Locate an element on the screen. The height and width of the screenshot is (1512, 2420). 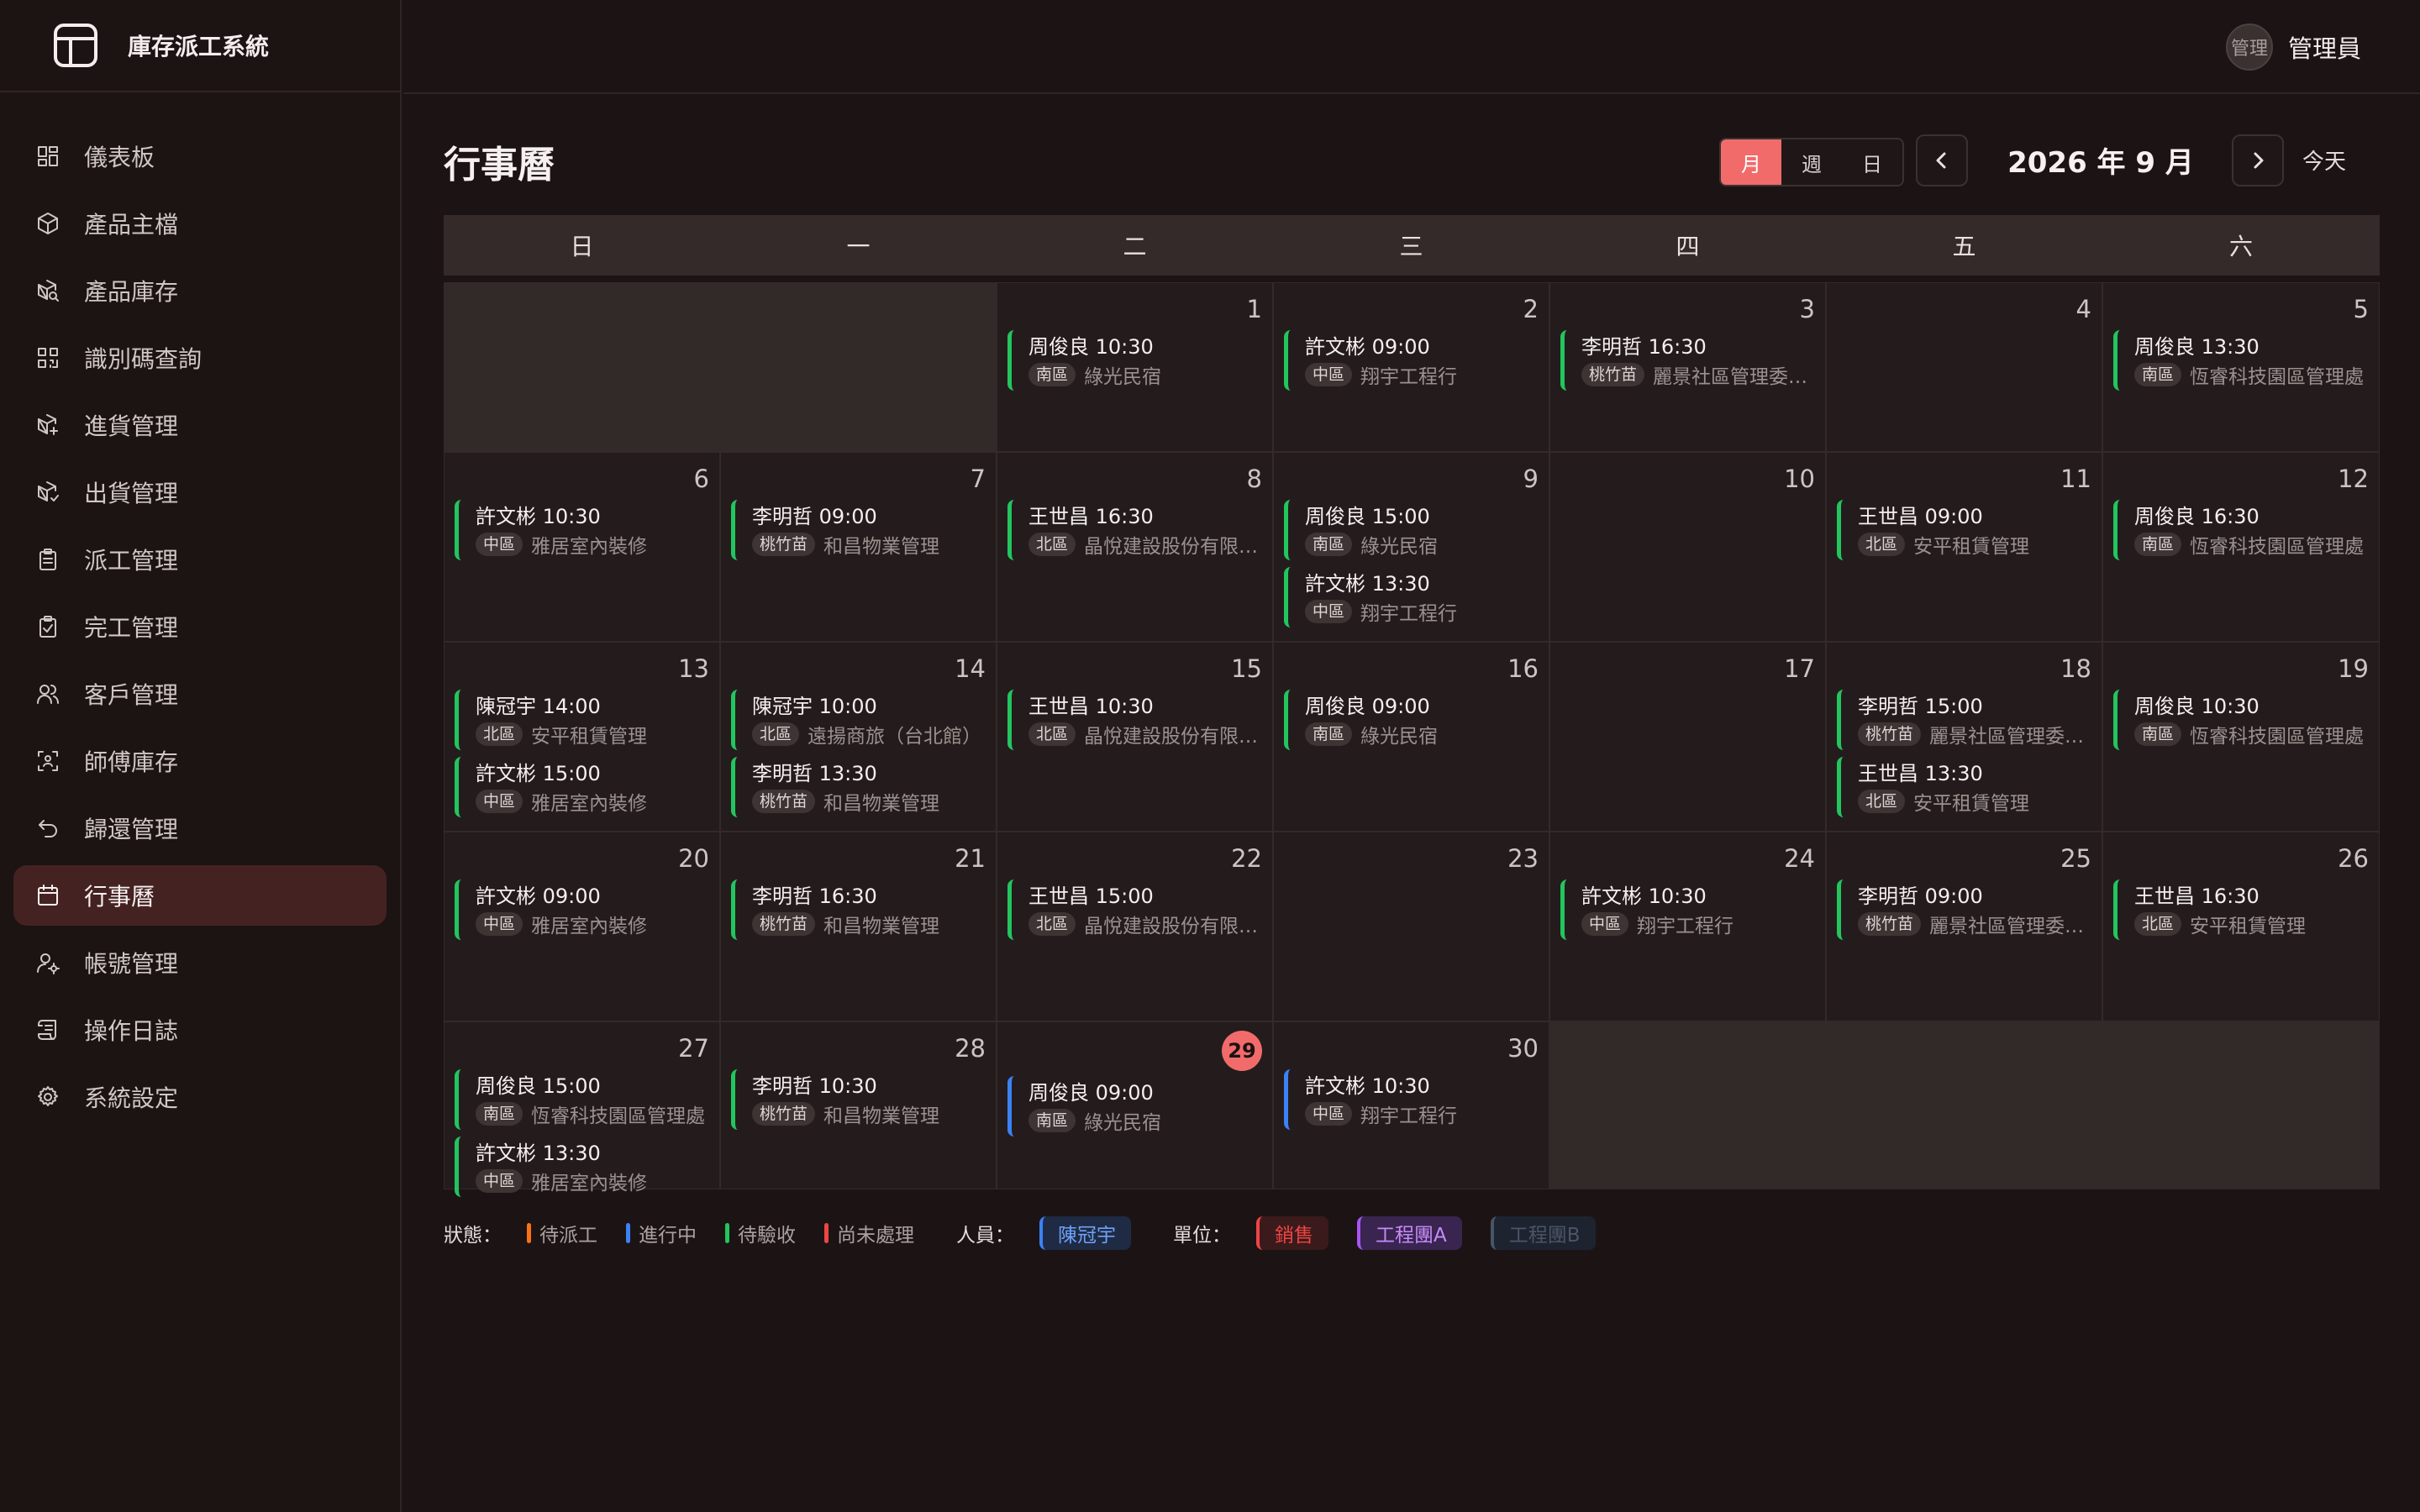
day-cell: 9 周俊良 15:00 南區 綠光民宿 許文彬 13:30 中區 翔宇工程行 is located at coordinates (1411, 547).